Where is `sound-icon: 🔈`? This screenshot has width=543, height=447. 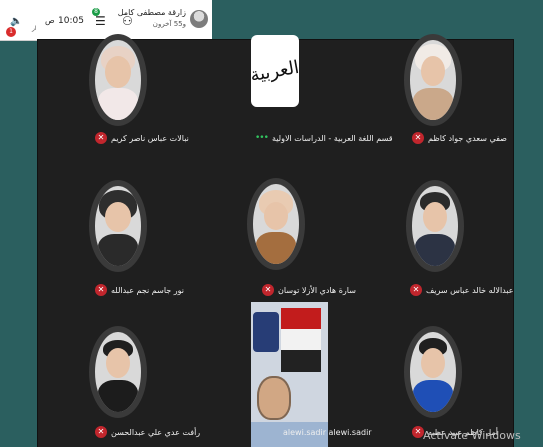
sound-icon: 🔈 is located at coordinates (16, 21).